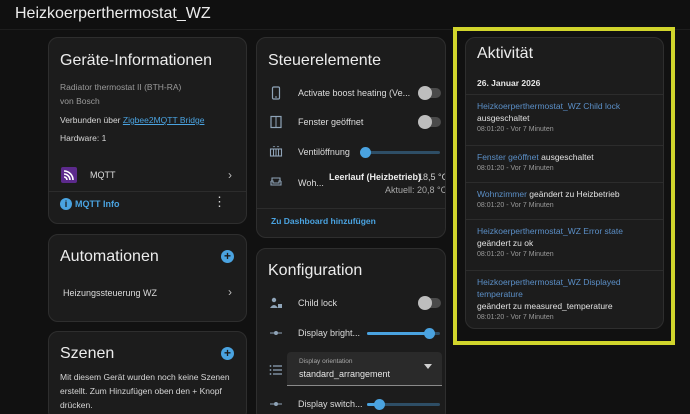  What do you see at coordinates (331, 122) in the screenshot?
I see `window-label: Fenster geöffnet` at bounding box center [331, 122].